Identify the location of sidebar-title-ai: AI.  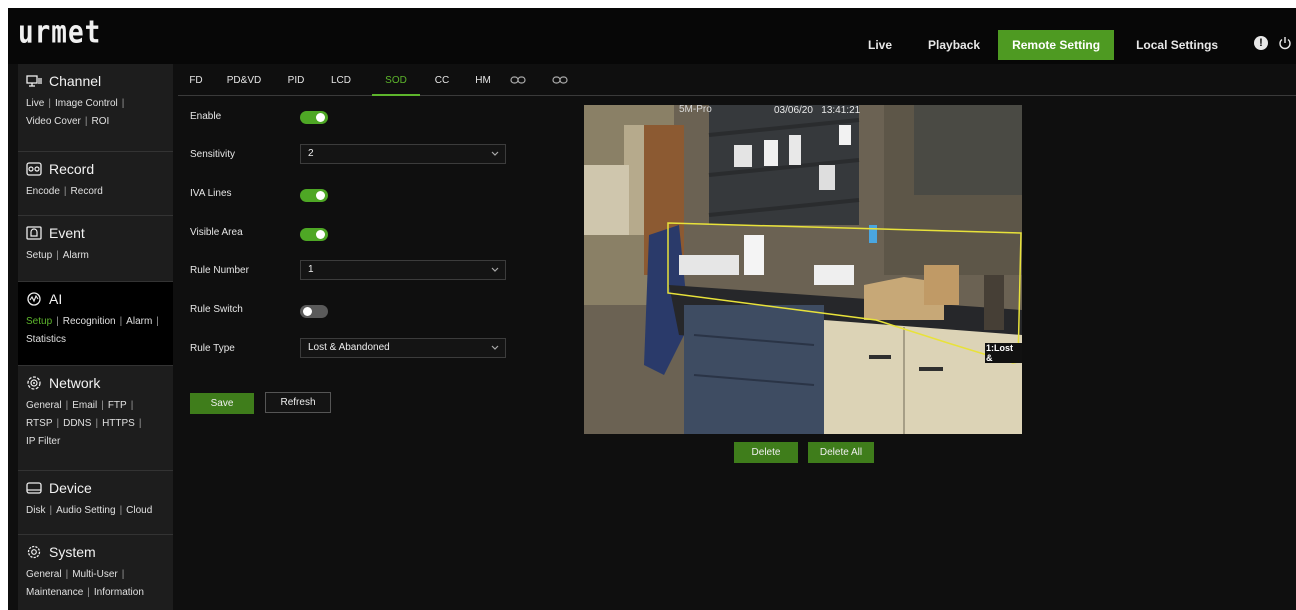
(95, 299).